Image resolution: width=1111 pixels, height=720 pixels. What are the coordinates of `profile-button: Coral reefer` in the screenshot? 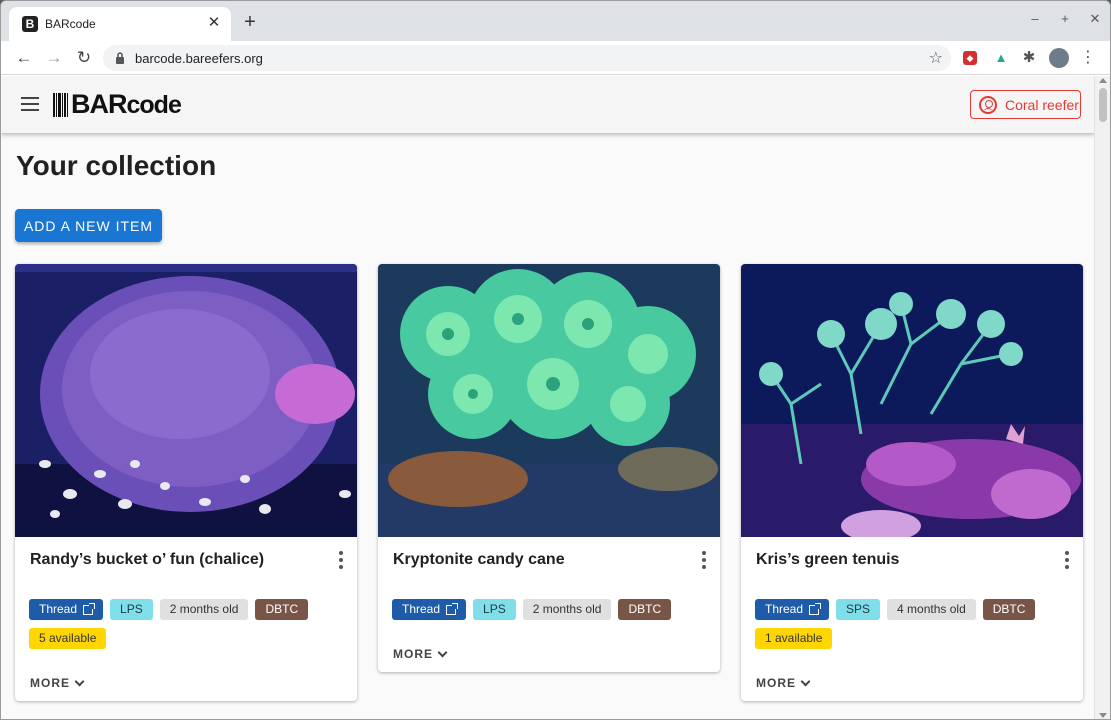 It's located at (1025, 104).